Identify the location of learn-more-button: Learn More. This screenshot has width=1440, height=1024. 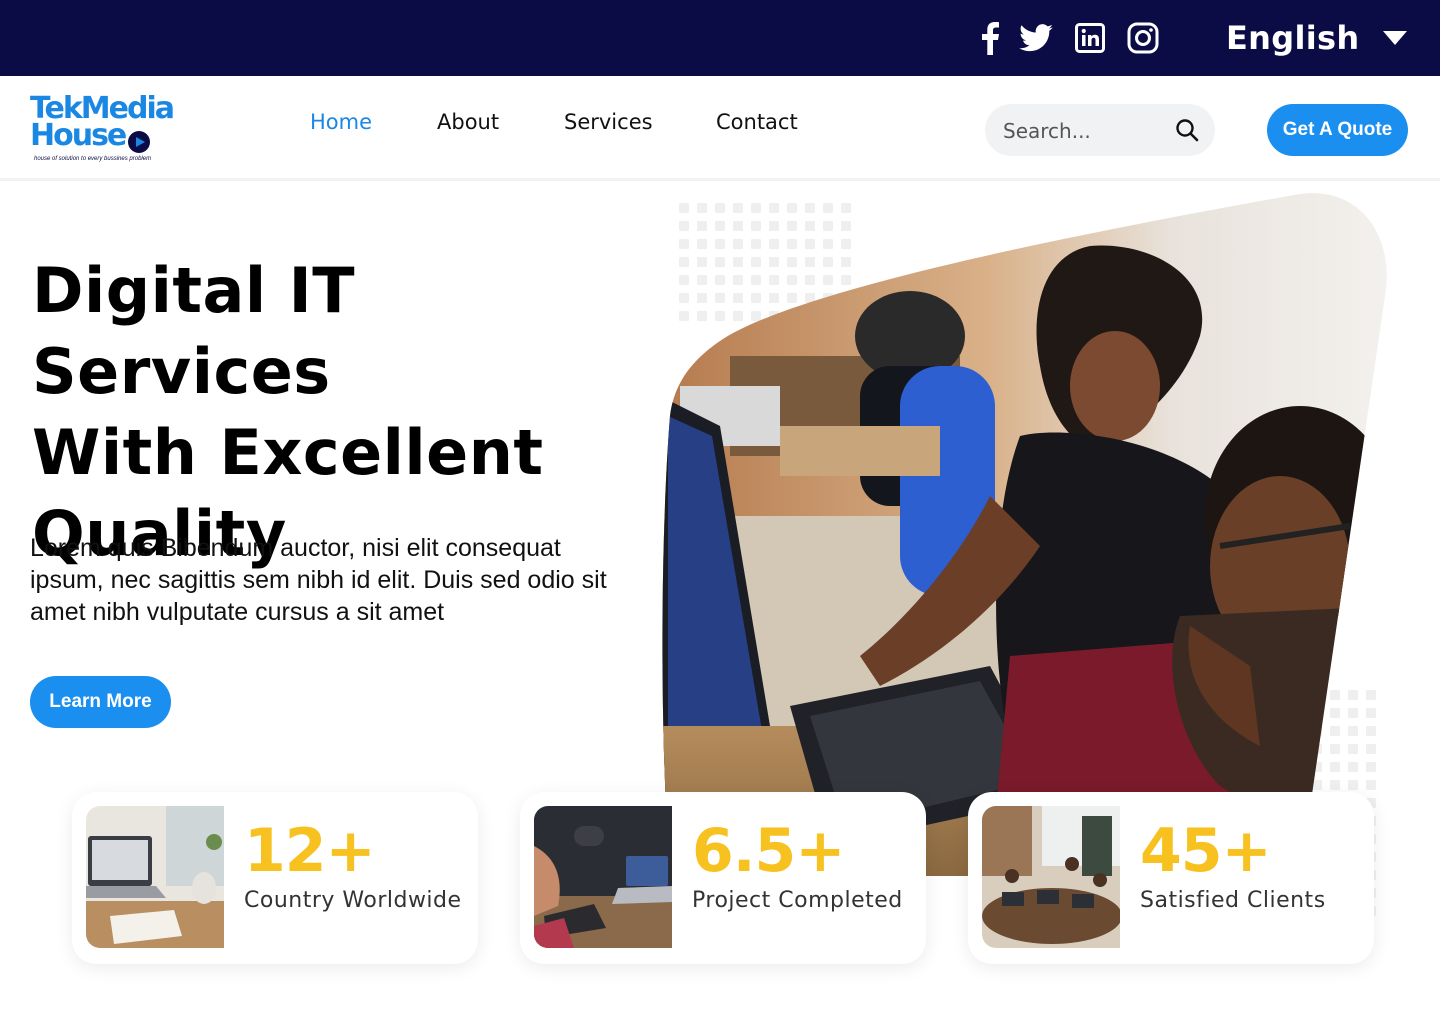
(100, 702).